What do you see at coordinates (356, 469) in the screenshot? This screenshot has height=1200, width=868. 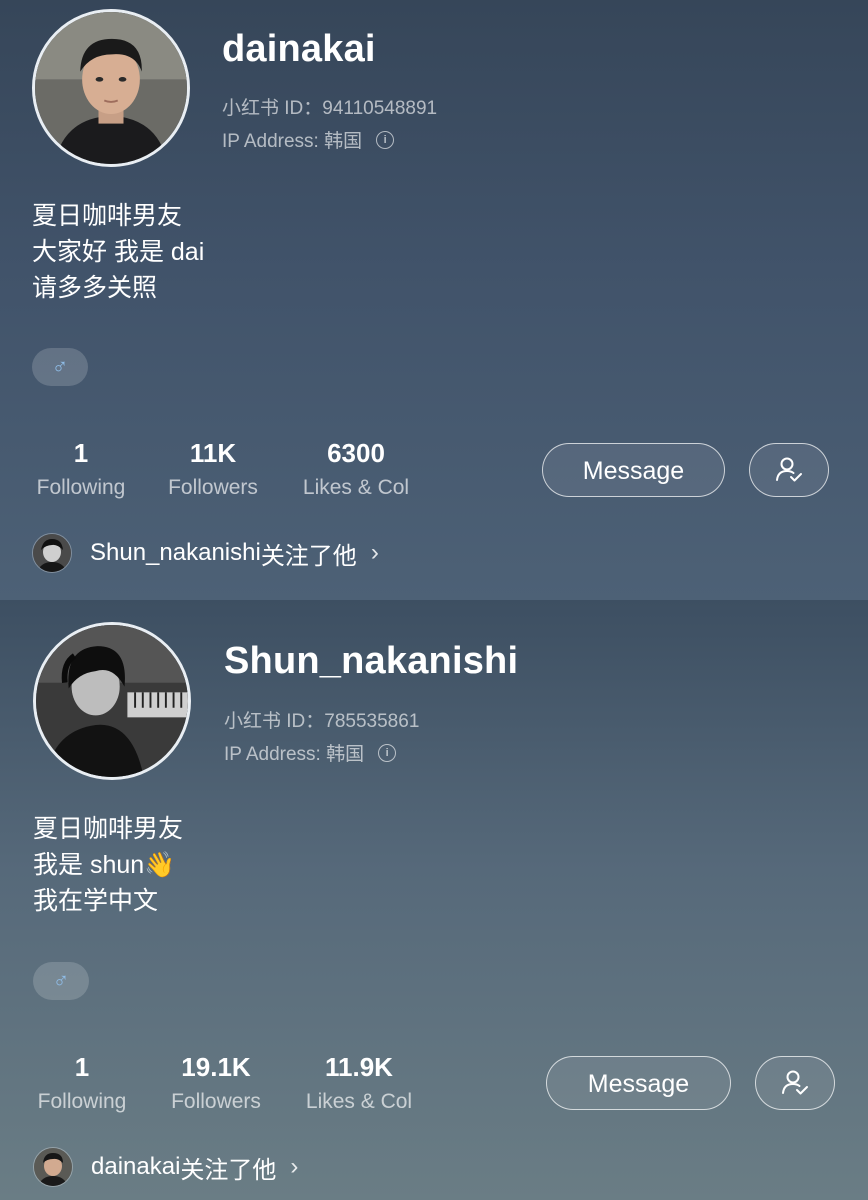 I see `stat-likes-collections: 6300 Likes & Col` at bounding box center [356, 469].